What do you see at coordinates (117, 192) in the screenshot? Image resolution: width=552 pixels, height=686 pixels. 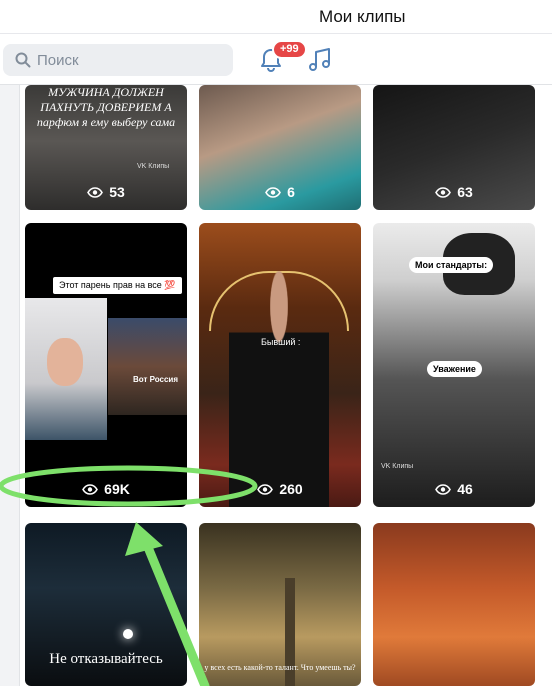 I see `clip-views-count: 53` at bounding box center [117, 192].